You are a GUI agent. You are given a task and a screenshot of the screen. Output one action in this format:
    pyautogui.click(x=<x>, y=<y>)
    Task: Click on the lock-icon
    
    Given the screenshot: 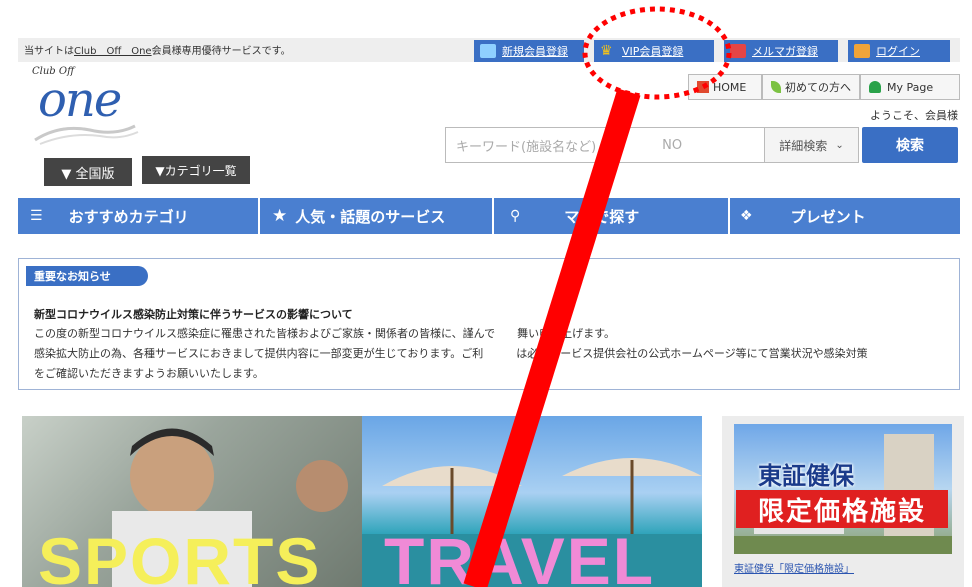 What is the action you would take?
    pyautogui.click(x=862, y=51)
    